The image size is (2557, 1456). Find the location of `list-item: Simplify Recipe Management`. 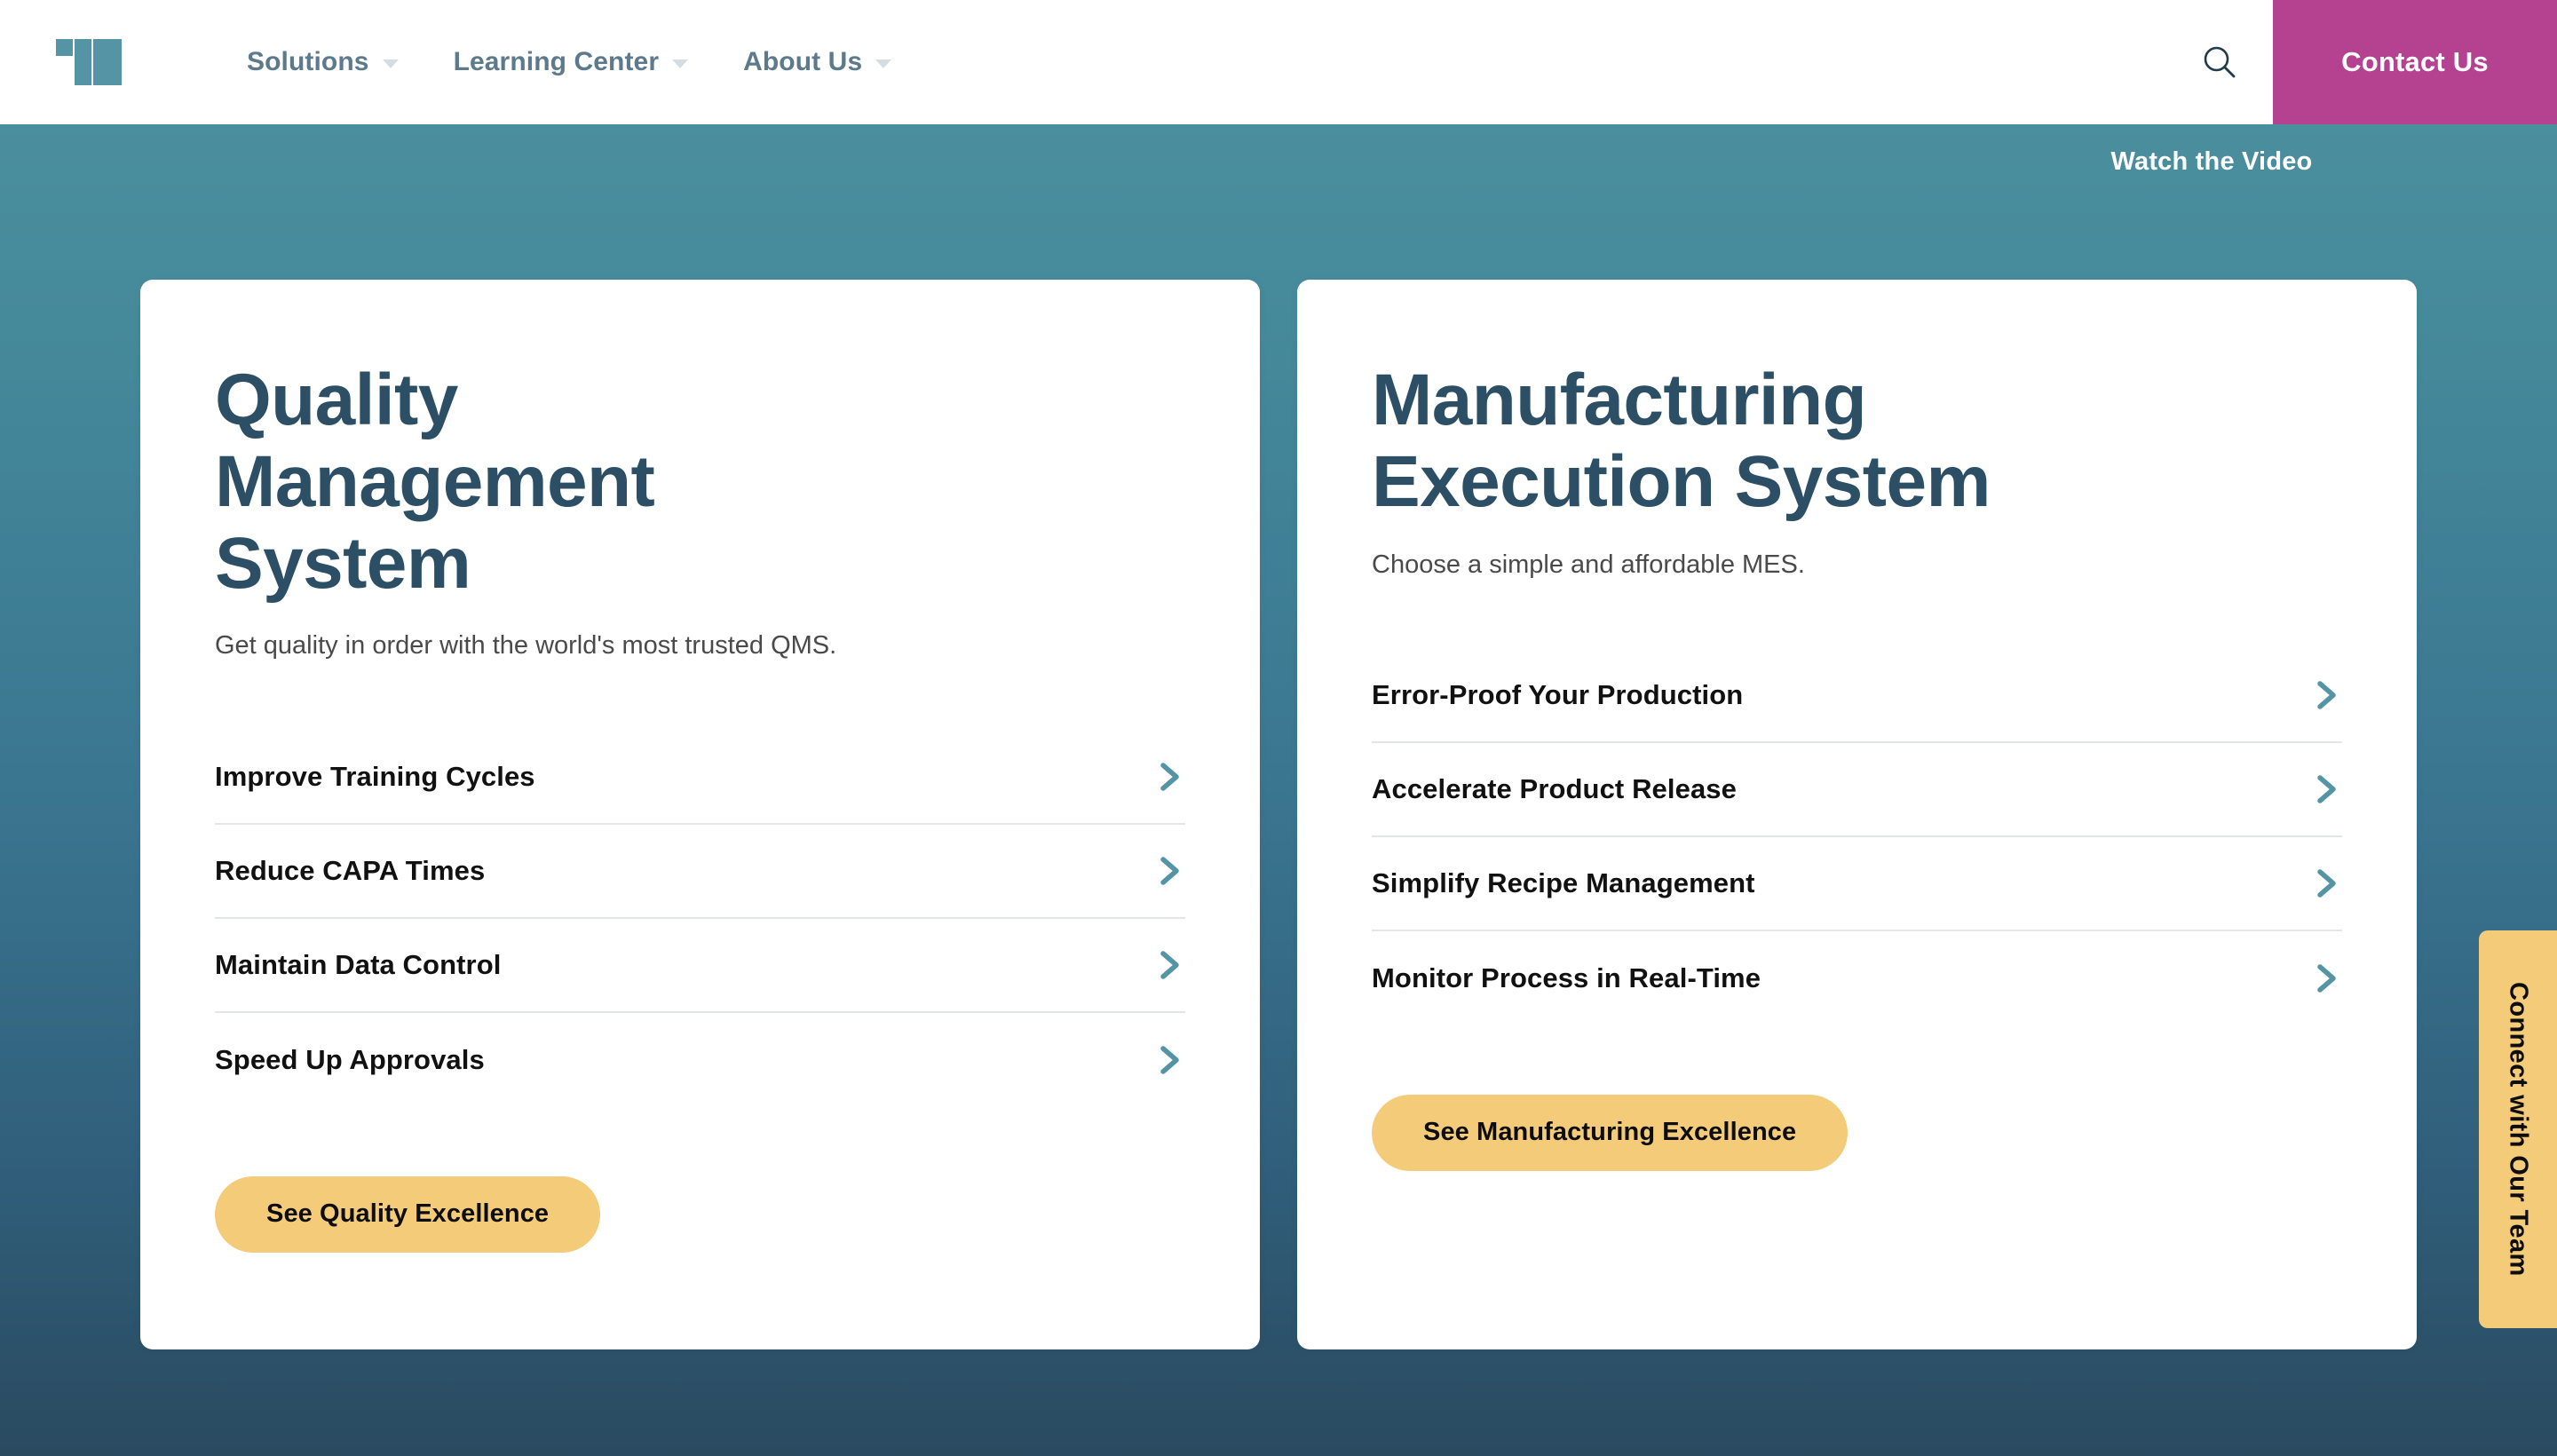

list-item: Simplify Recipe Management is located at coordinates (1857, 884).